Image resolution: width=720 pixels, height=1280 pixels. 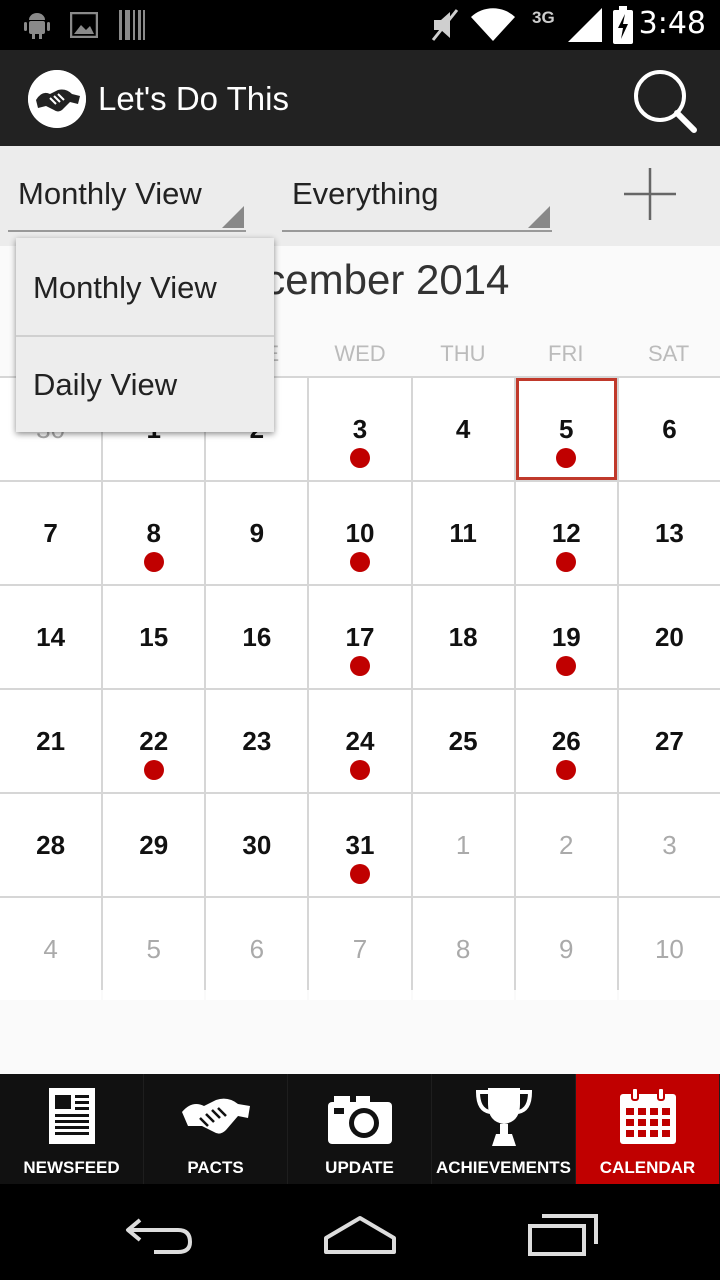 I want to click on calendar-day: 16, so click(x=257, y=637).